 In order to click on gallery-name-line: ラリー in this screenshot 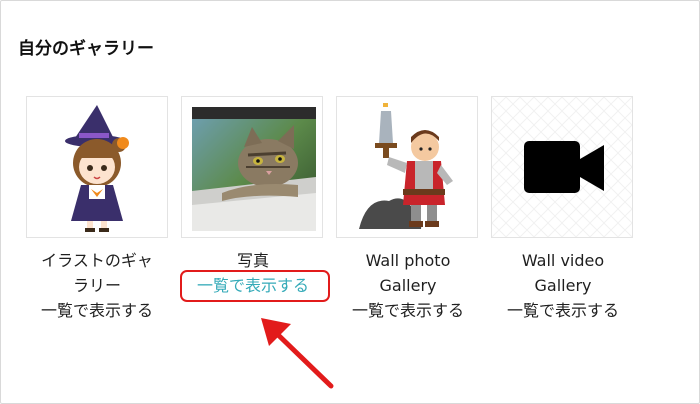, I will do `click(96, 285)`.